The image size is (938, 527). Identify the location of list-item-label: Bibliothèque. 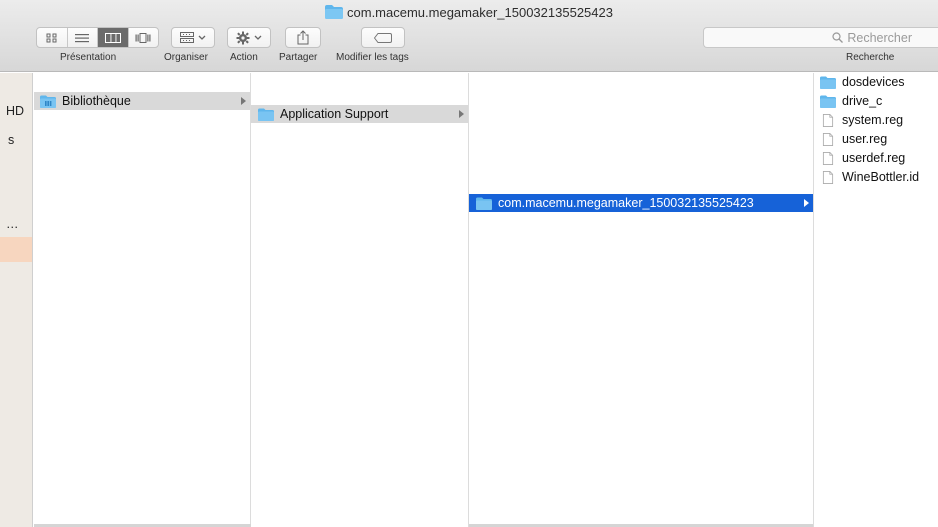
(96, 101).